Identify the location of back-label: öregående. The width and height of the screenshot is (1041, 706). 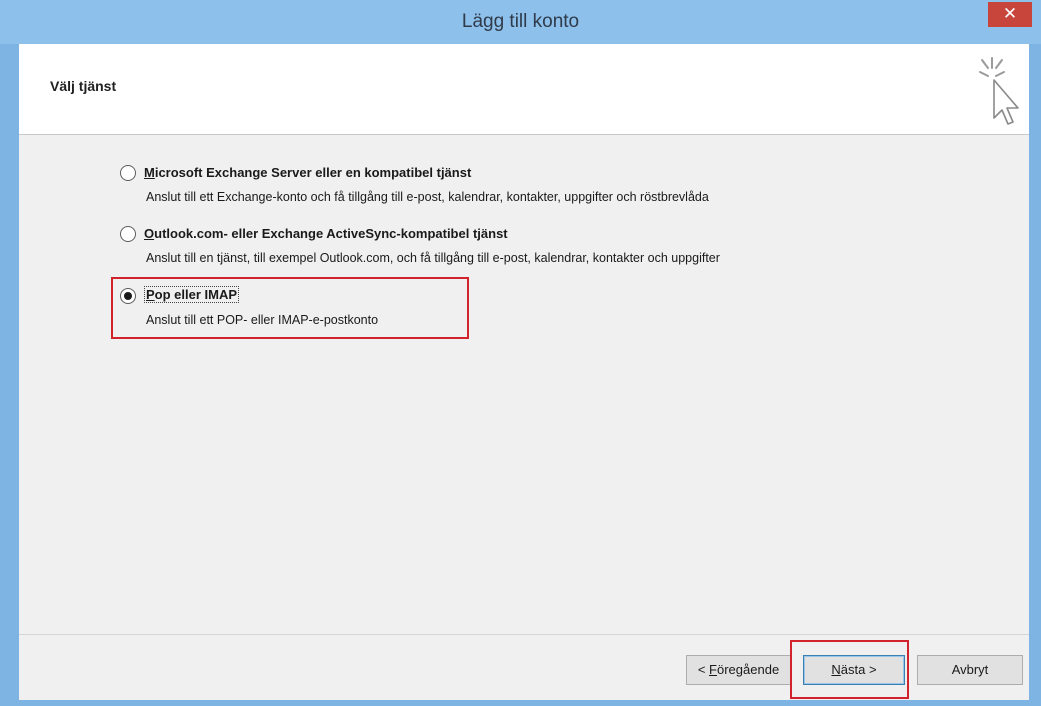
(748, 669).